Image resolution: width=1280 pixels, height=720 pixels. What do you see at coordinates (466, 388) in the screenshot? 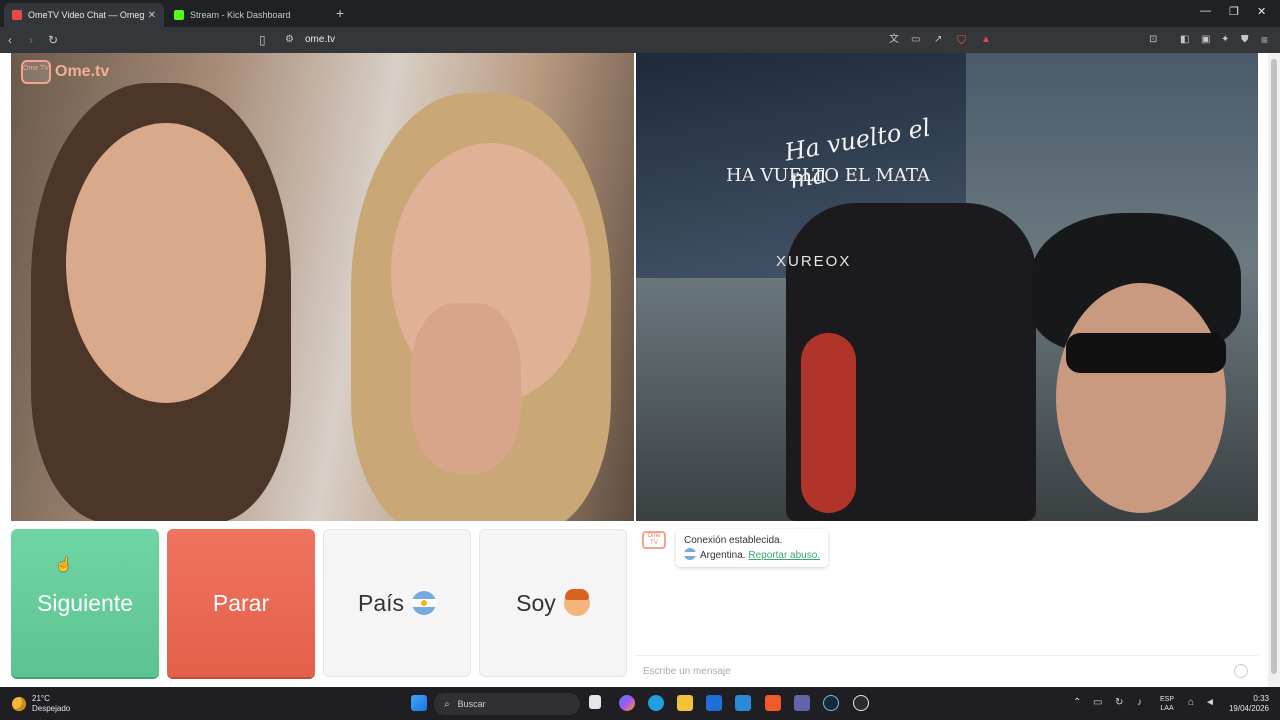
I see `person-hand` at bounding box center [466, 388].